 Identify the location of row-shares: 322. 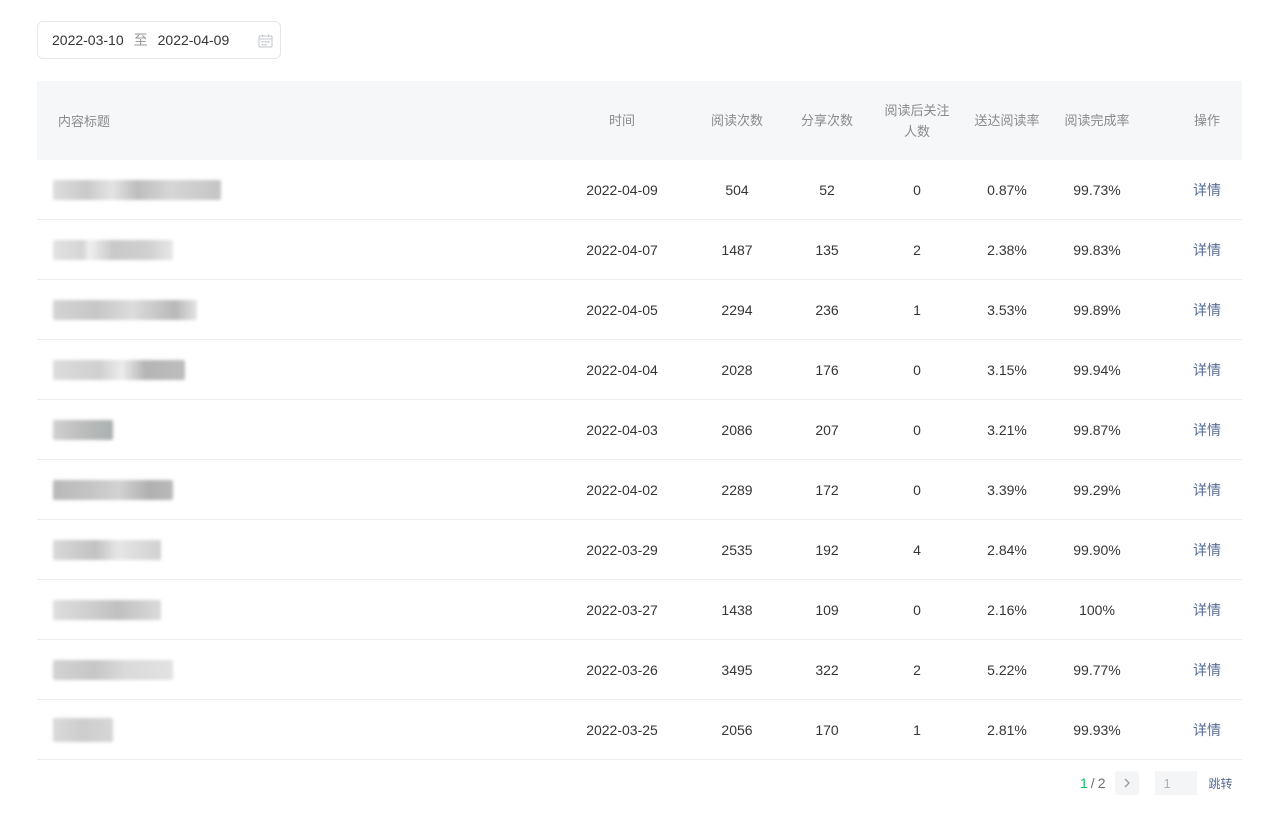
(827, 669).